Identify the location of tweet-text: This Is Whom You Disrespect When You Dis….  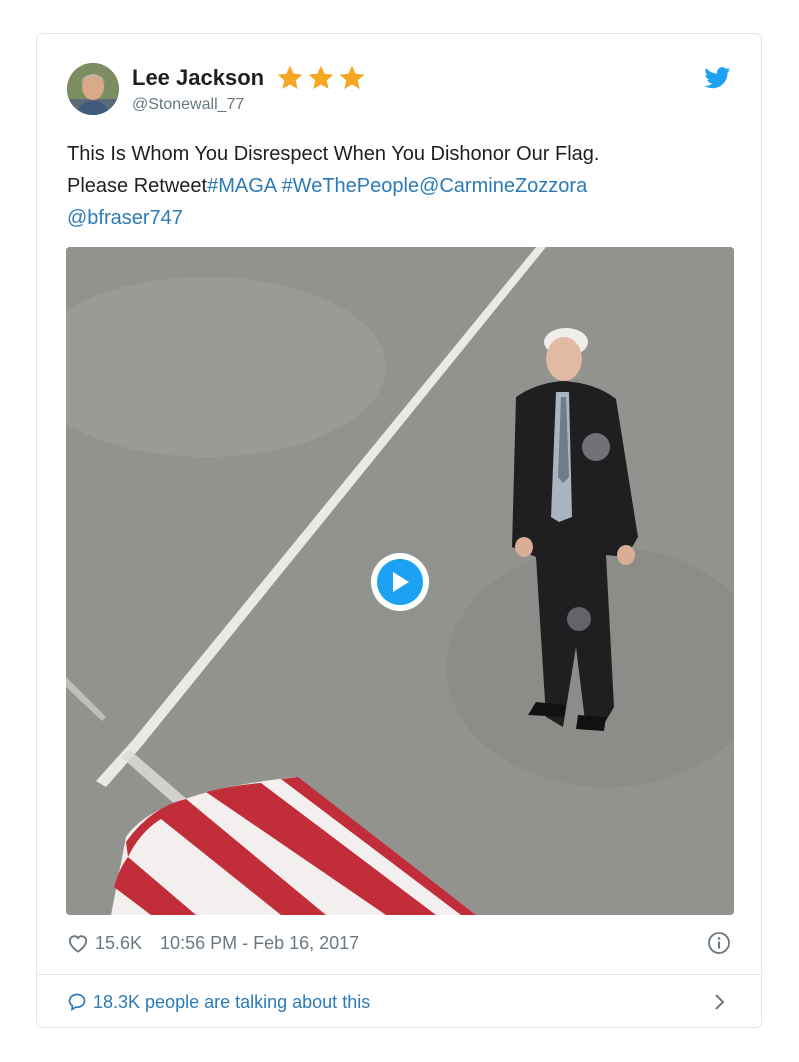
(397, 186).